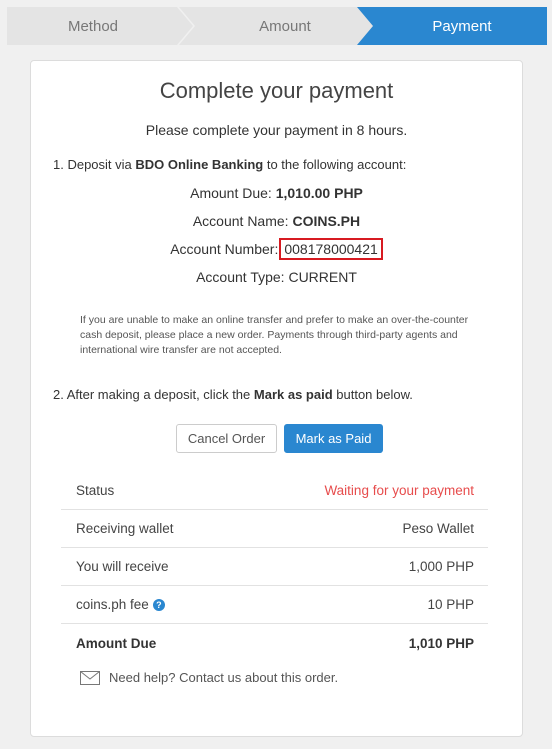  What do you see at coordinates (274, 491) in the screenshot?
I see `summary-row-status: Status Waiting for your payment` at bounding box center [274, 491].